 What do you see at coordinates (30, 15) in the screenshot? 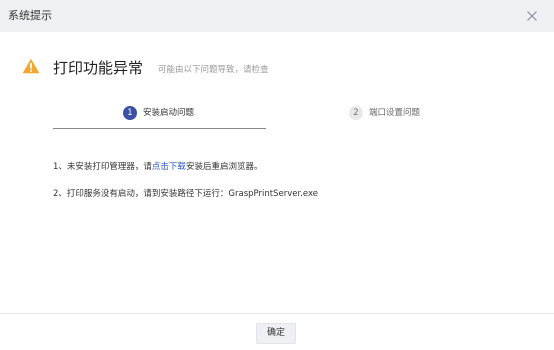
I see `dialog-title: 系统提示` at bounding box center [30, 15].